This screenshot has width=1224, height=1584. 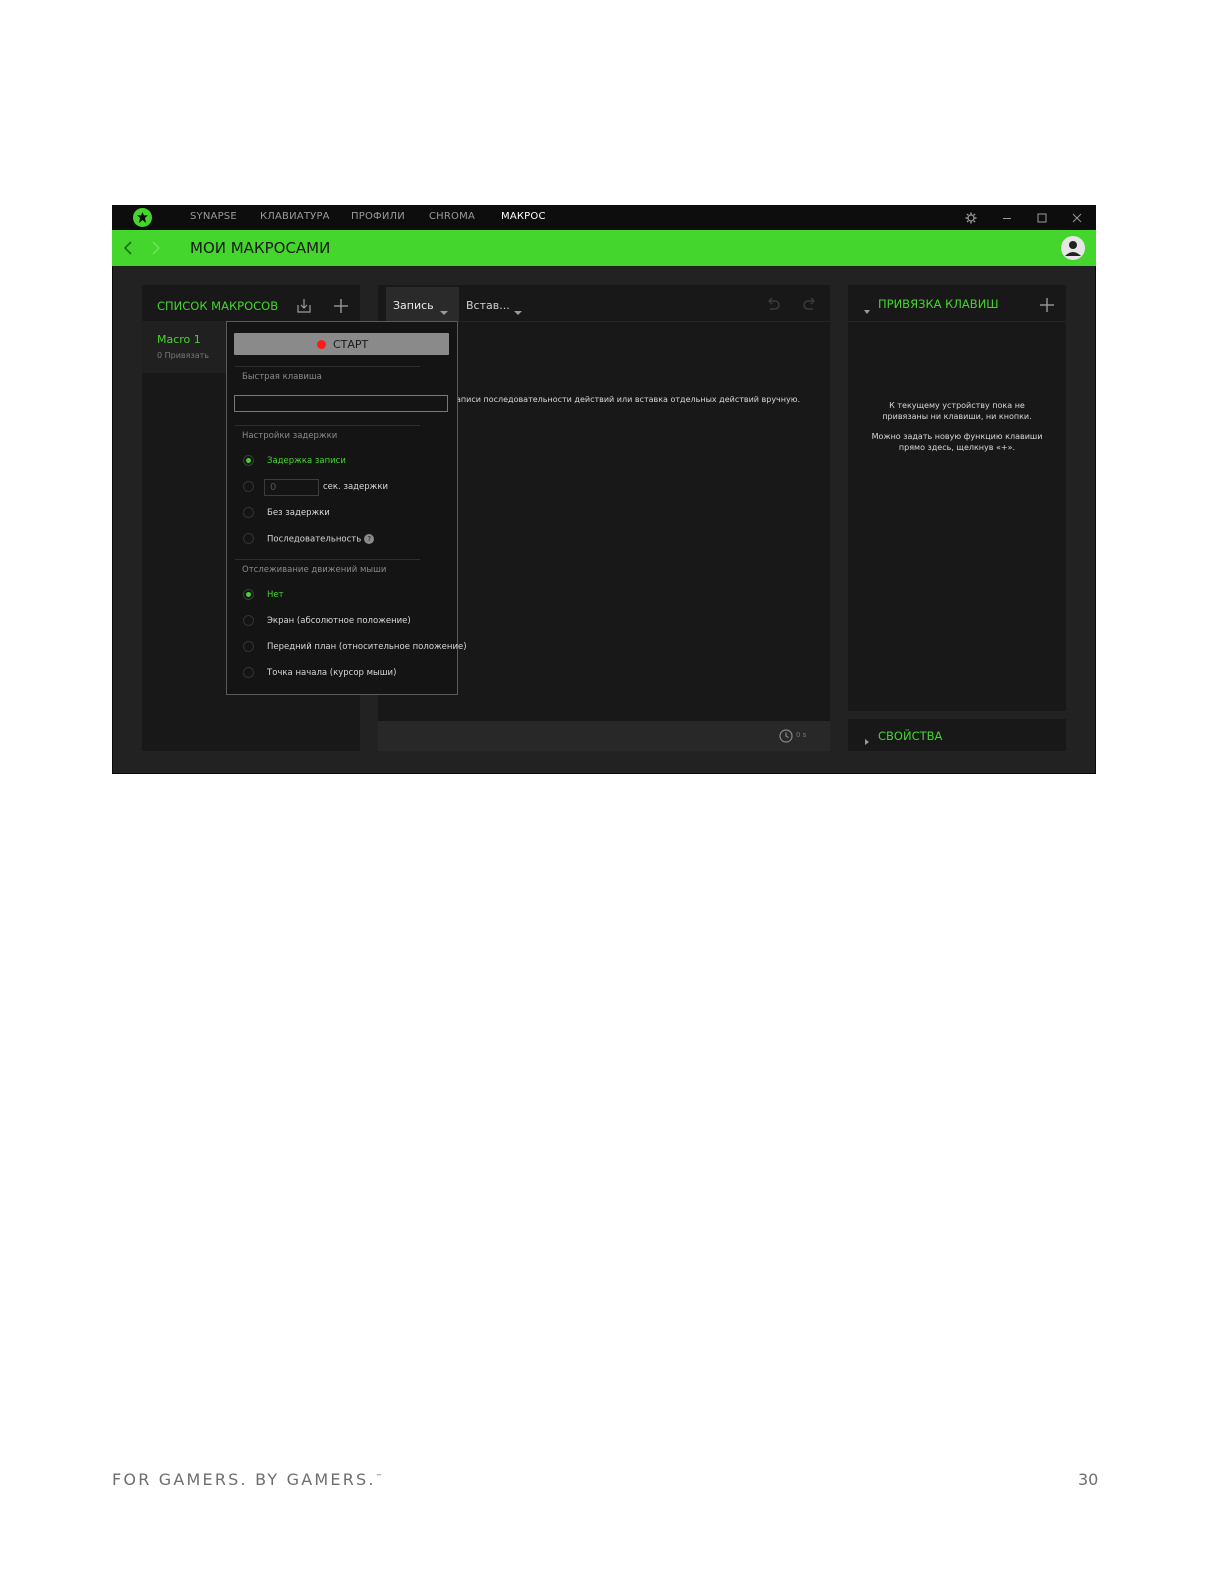 What do you see at coordinates (355, 487) in the screenshot?
I see `option-fixed-delay: сек. задержки` at bounding box center [355, 487].